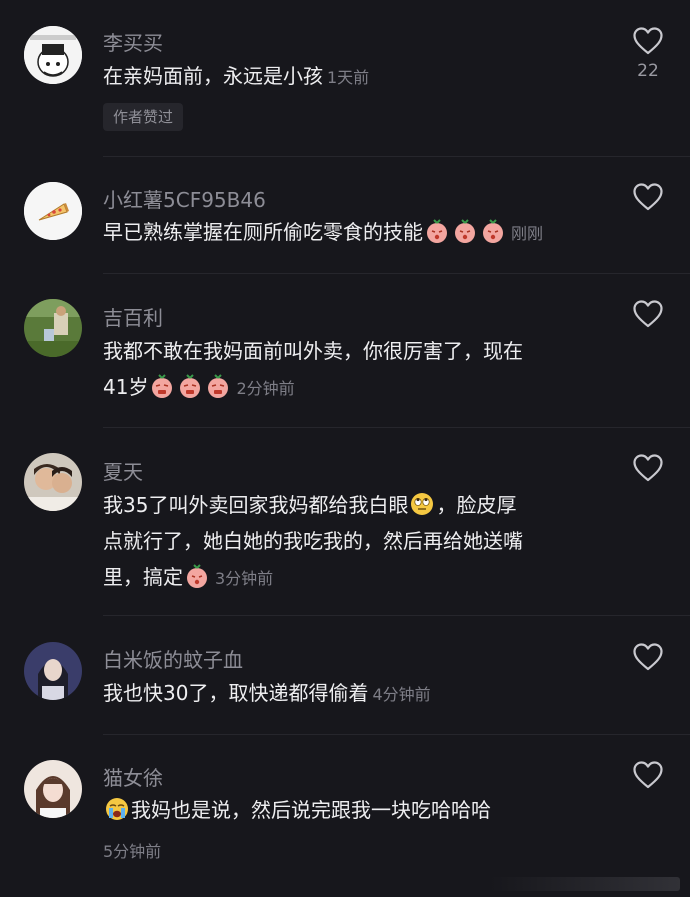 The height and width of the screenshot is (897, 690). Describe the element at coordinates (313, 351) in the screenshot. I see `comment-text-line: 我都不敢在我妈面前叫外卖，你很厉害了，现在` at that location.